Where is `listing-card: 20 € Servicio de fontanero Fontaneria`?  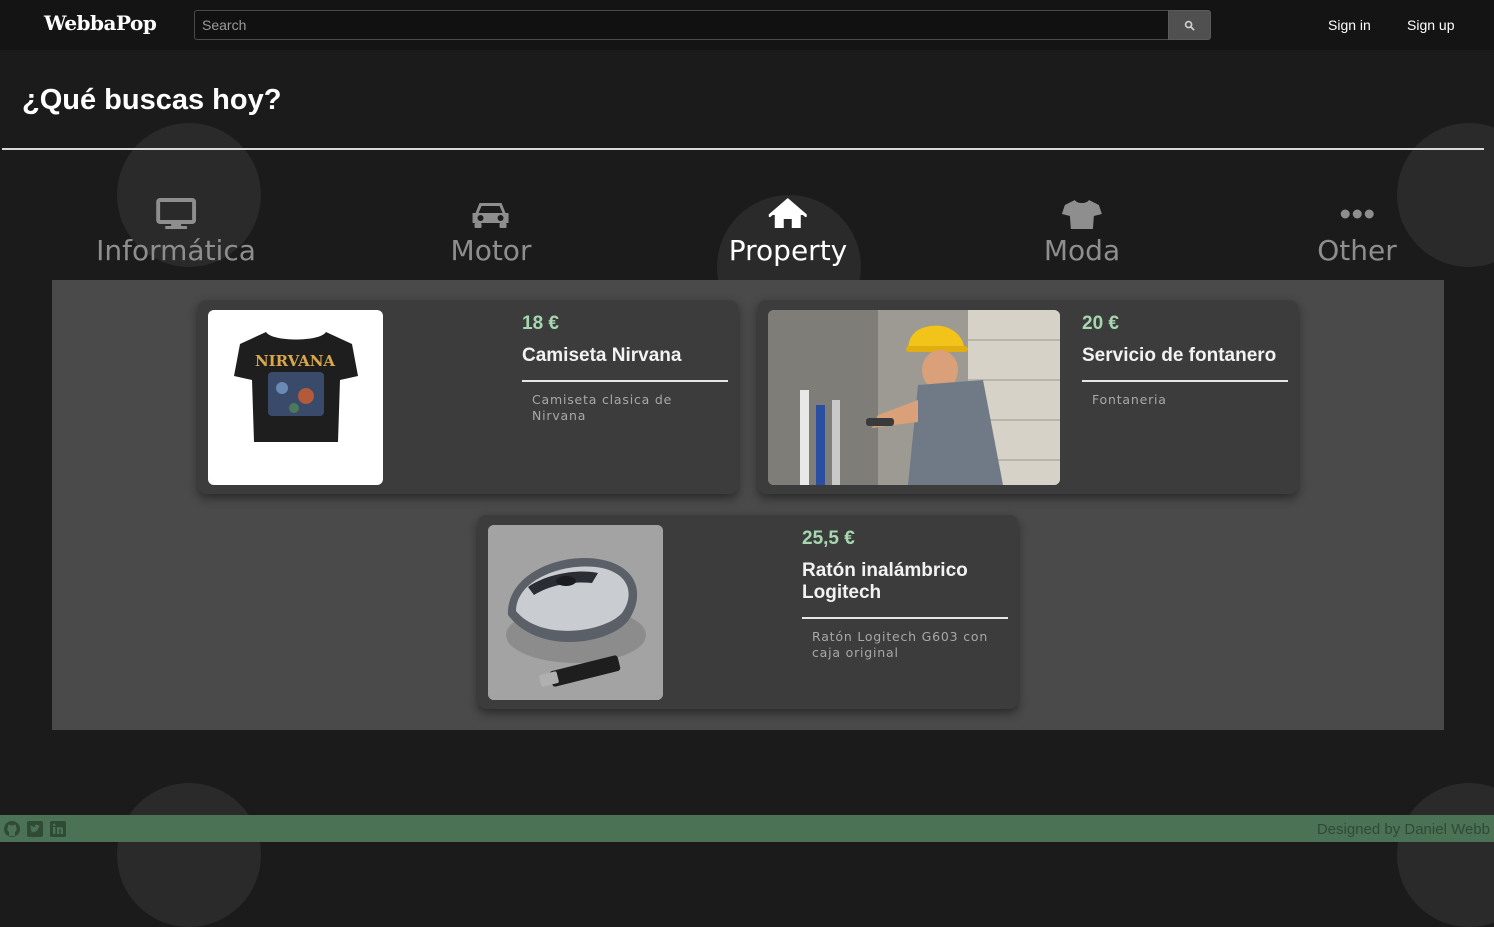
listing-card: 20 € Servicio de fontanero Fontaneria is located at coordinates (1028, 397).